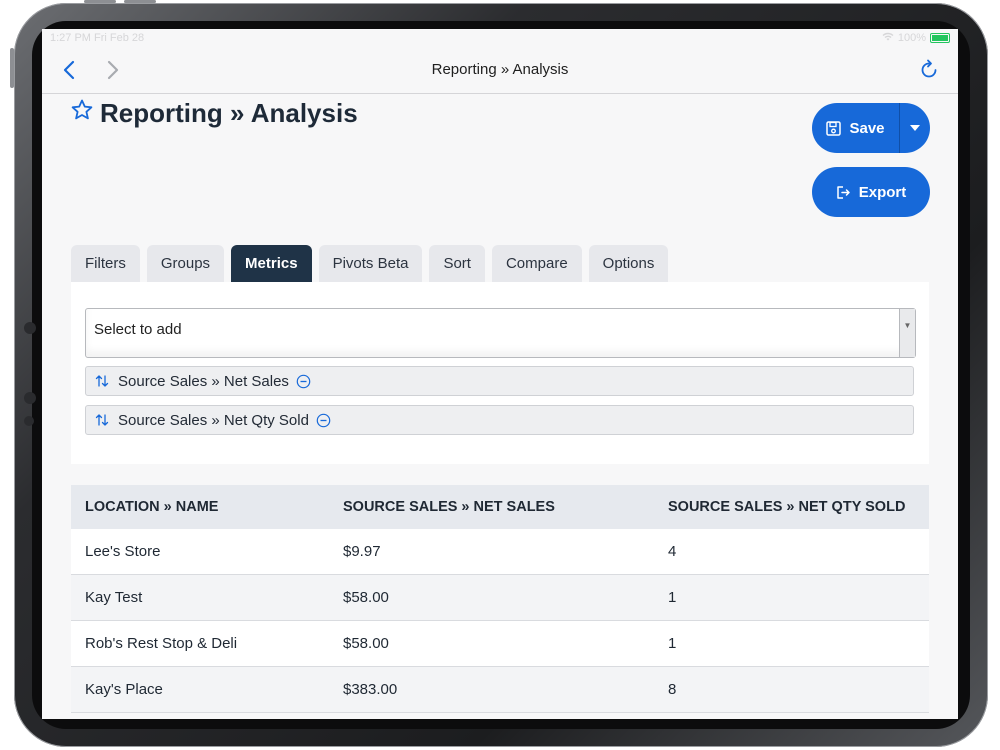 The height and width of the screenshot is (750, 1000). I want to click on browser-nav-bar: Reporting » Analysis, so click(500, 70).